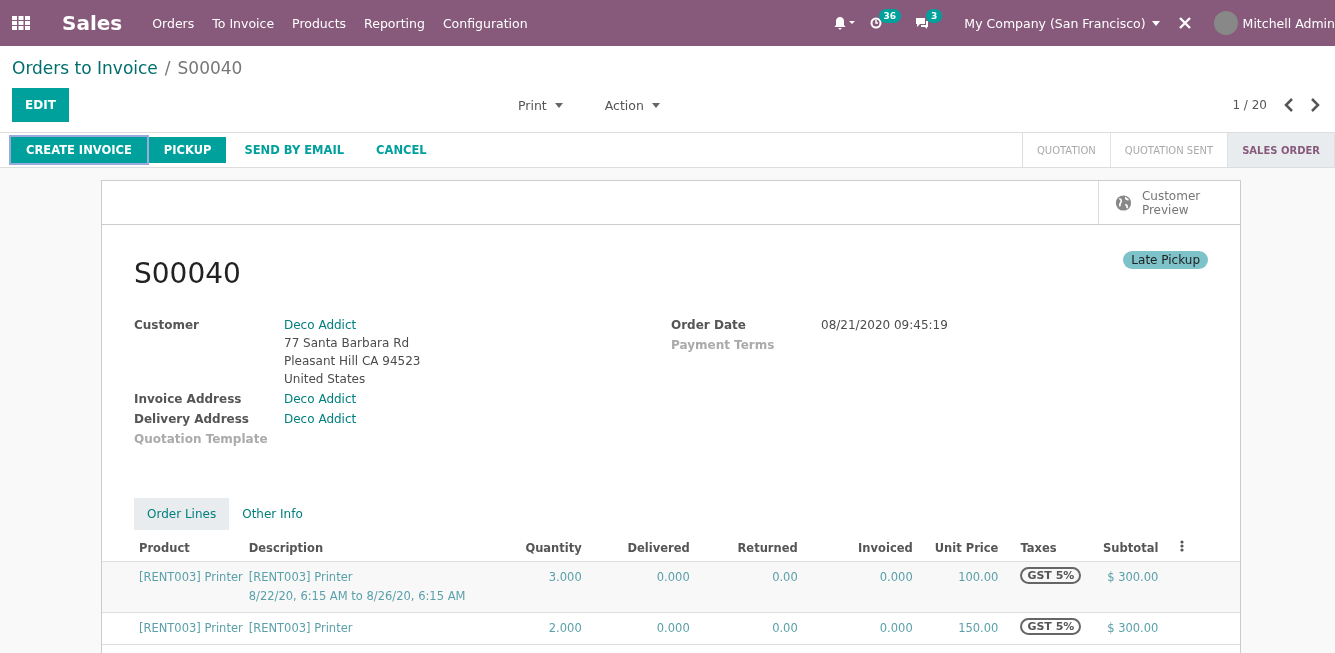  Describe the element at coordinates (1249, 105) in the screenshot. I see `pager-counter: 1 / 20` at that location.